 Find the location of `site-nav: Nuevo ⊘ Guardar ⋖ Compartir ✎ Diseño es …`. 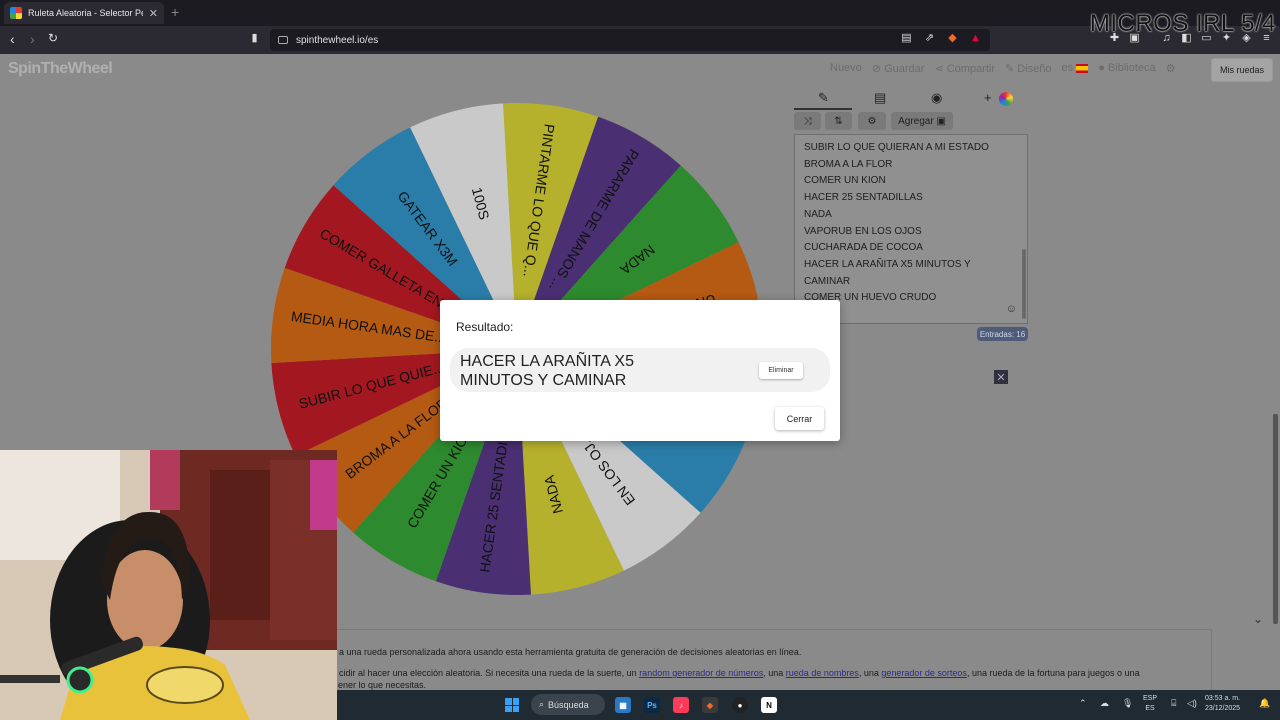

site-nav: Nuevo ⊘ Guardar ⋖ Compartir ✎ Diseño es … is located at coordinates (1003, 68).